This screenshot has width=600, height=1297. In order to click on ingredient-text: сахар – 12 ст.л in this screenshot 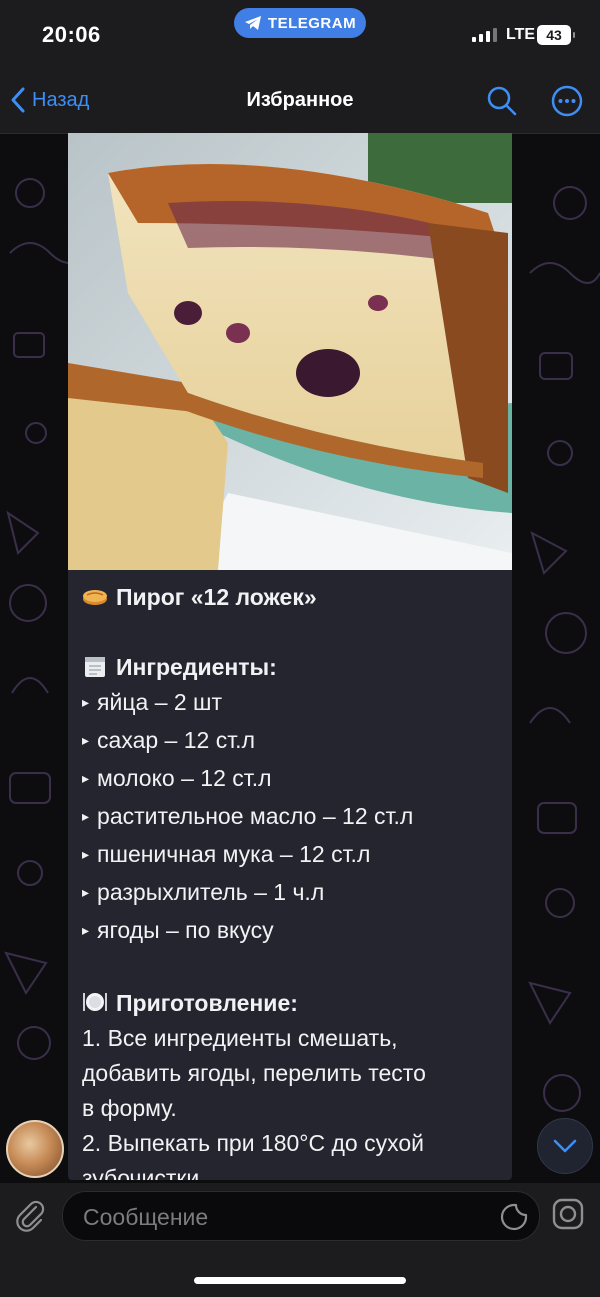, I will do `click(176, 740)`.